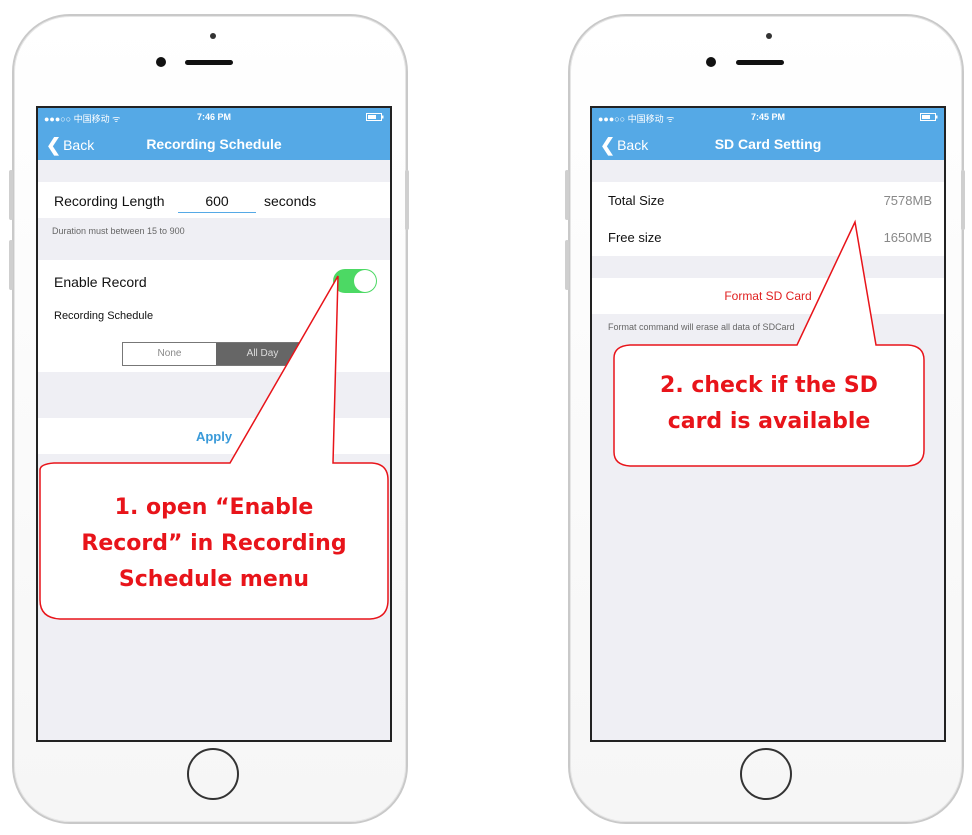 This screenshot has width=972, height=835. Describe the element at coordinates (214, 507) in the screenshot. I see `callout-1-line-1: 1. open “Enable` at that location.